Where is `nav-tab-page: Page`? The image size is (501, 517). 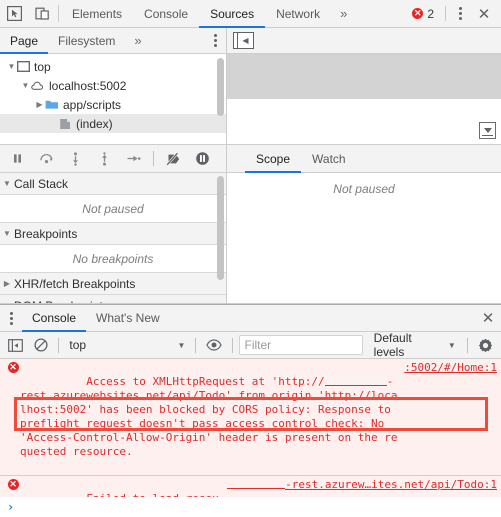
nav-tab-page: Page is located at coordinates (24, 41).